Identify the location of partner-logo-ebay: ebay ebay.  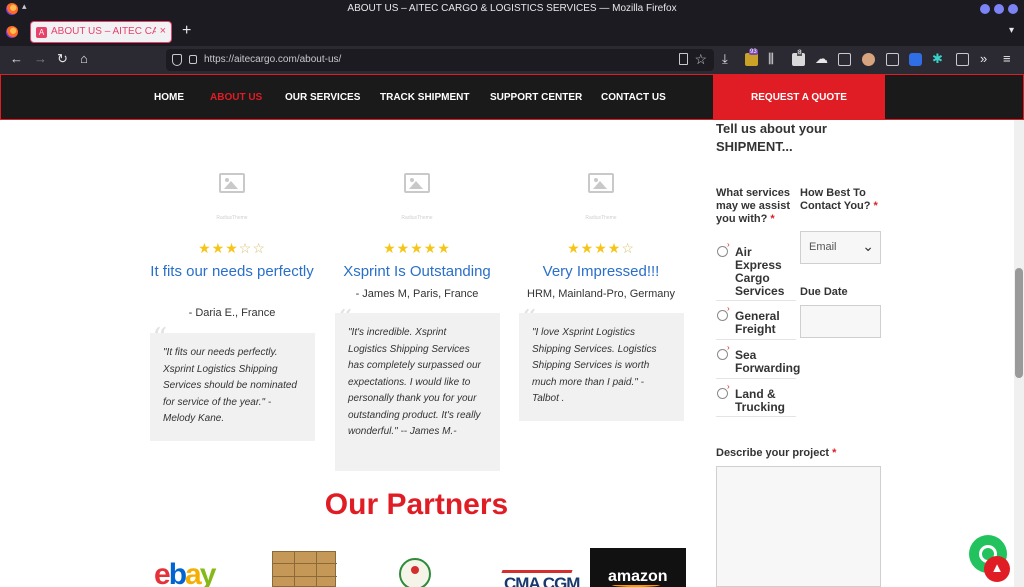
(197, 567).